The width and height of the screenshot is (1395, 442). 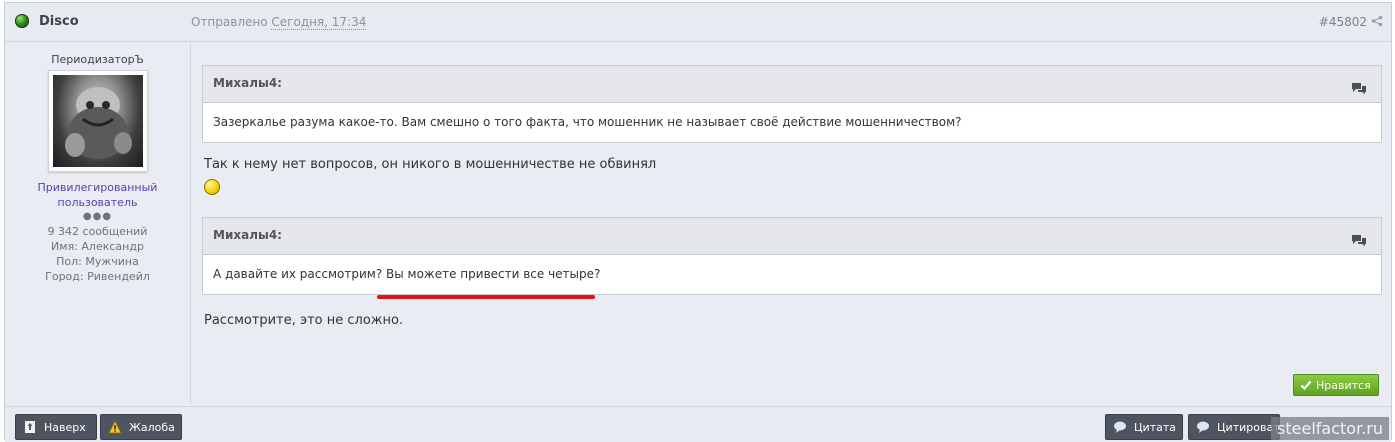 I want to click on report-button-label: Жалоба, so click(x=152, y=427).